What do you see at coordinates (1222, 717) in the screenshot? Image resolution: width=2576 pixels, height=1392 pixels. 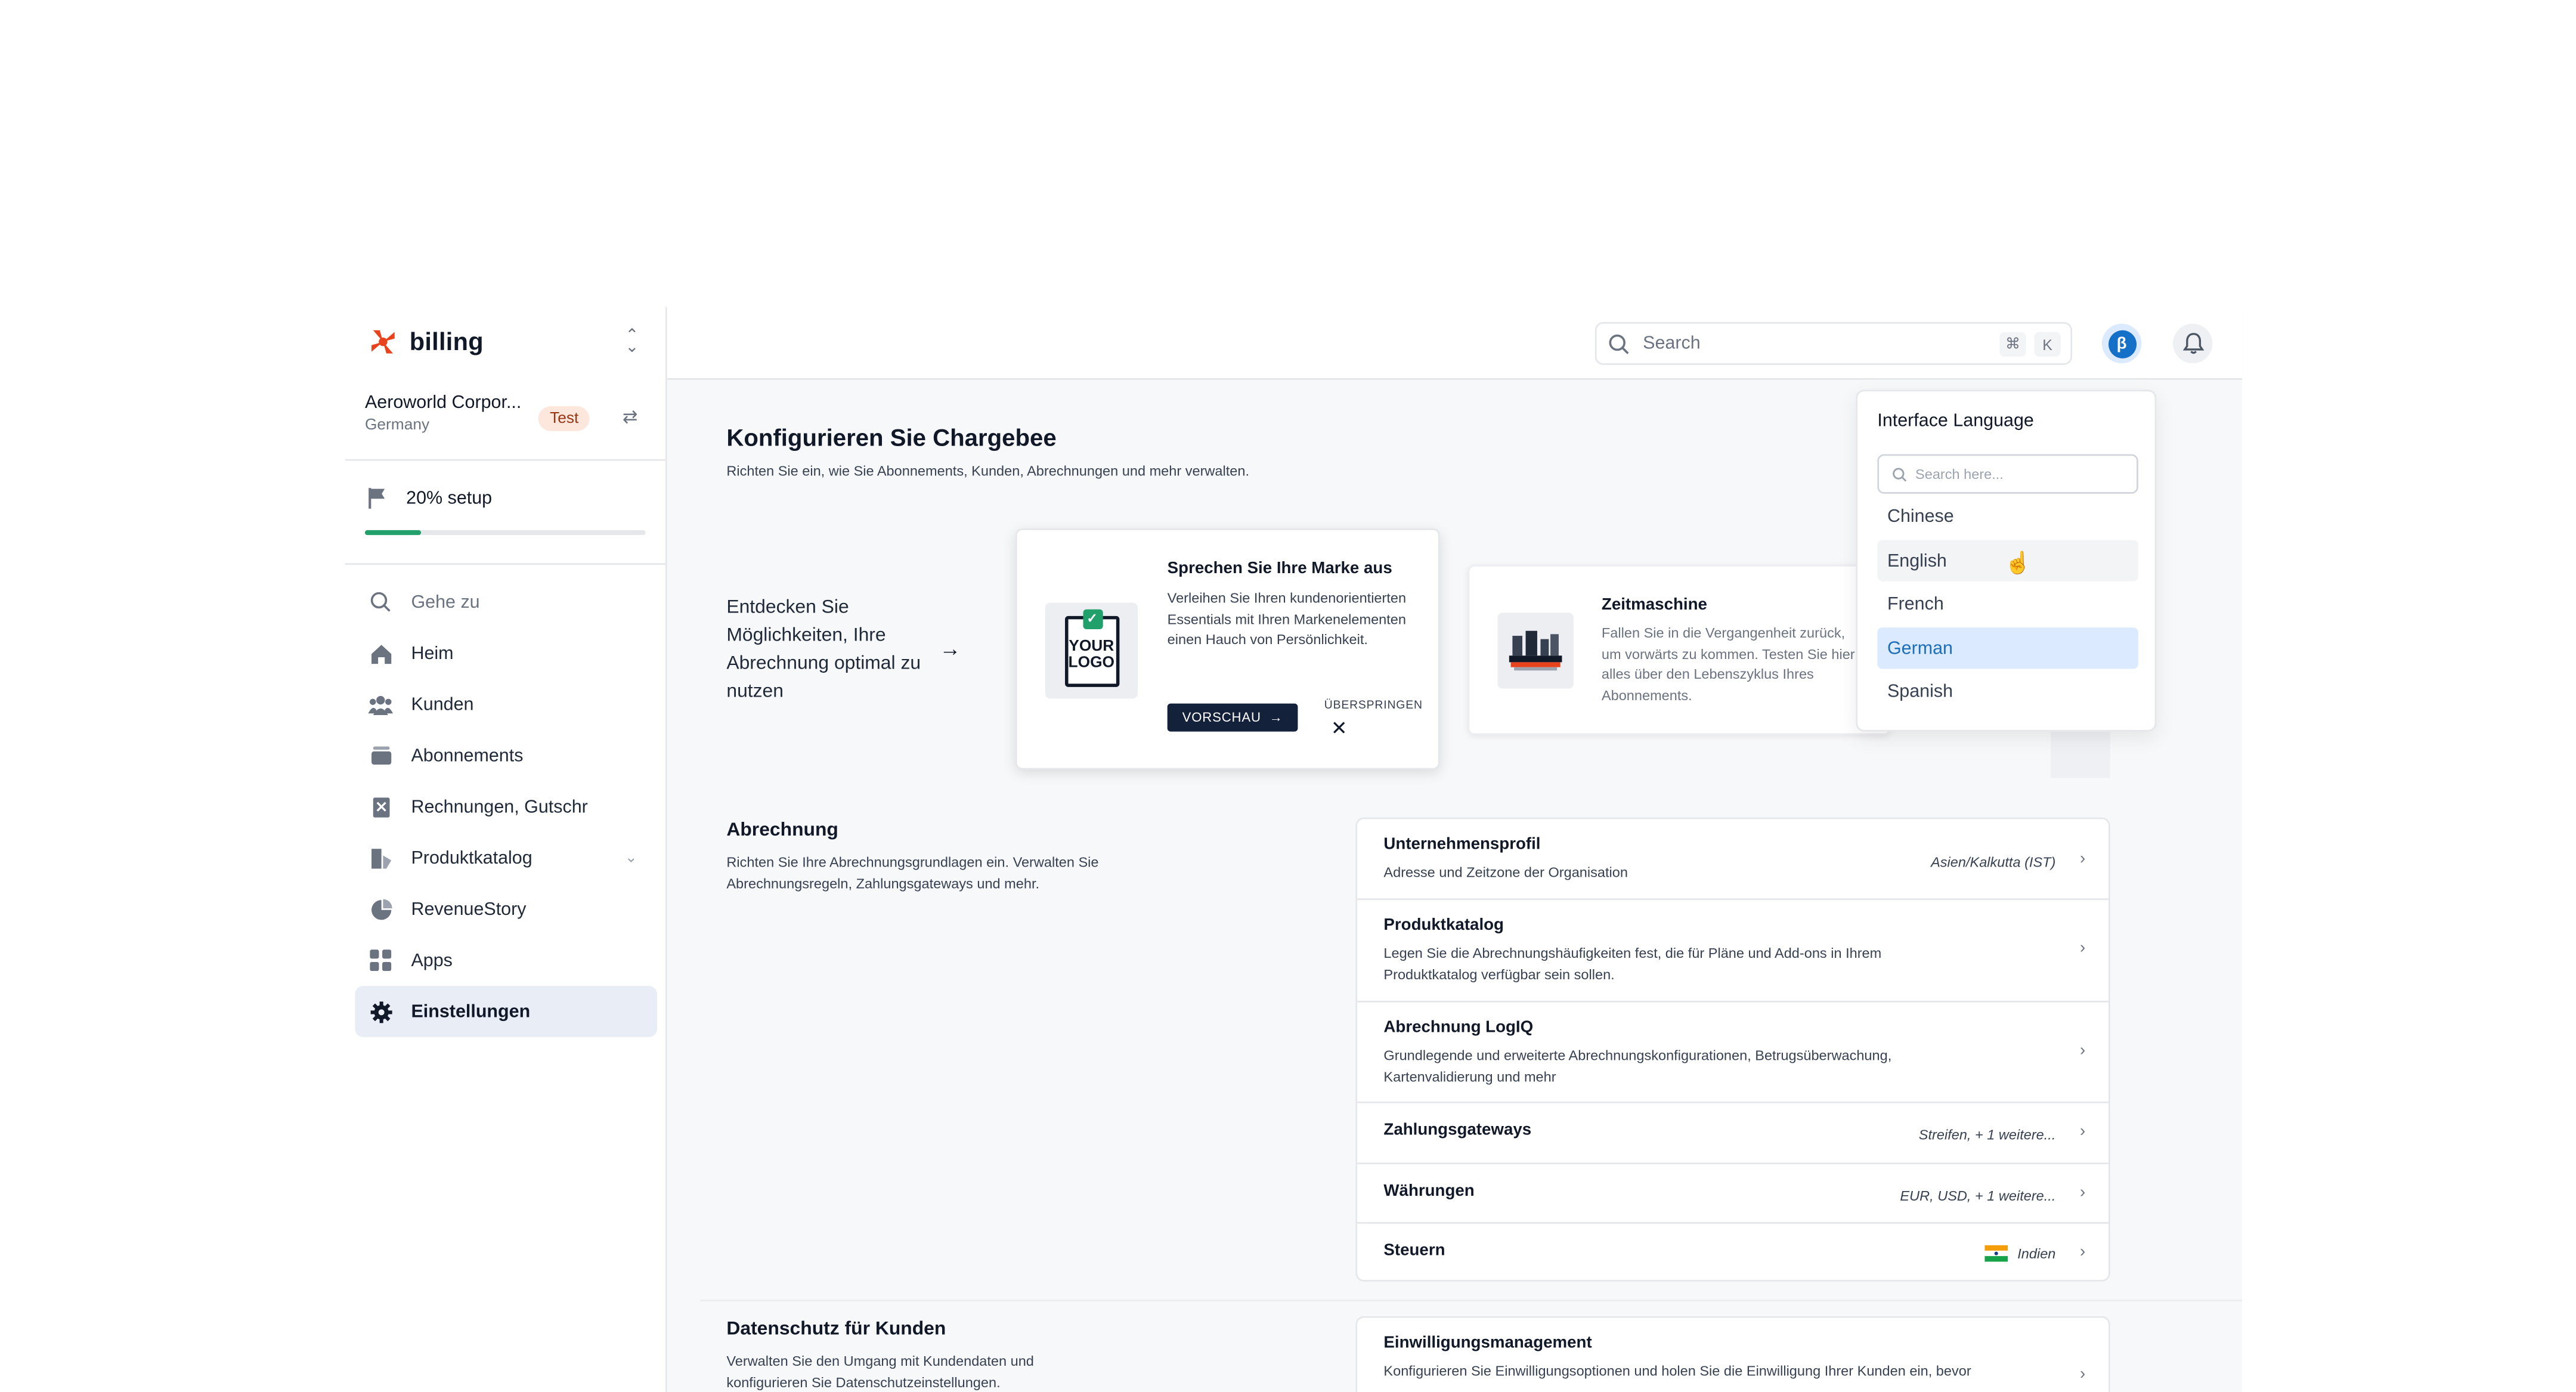 I see `preview-button-label: VORSCHAU` at bounding box center [1222, 717].